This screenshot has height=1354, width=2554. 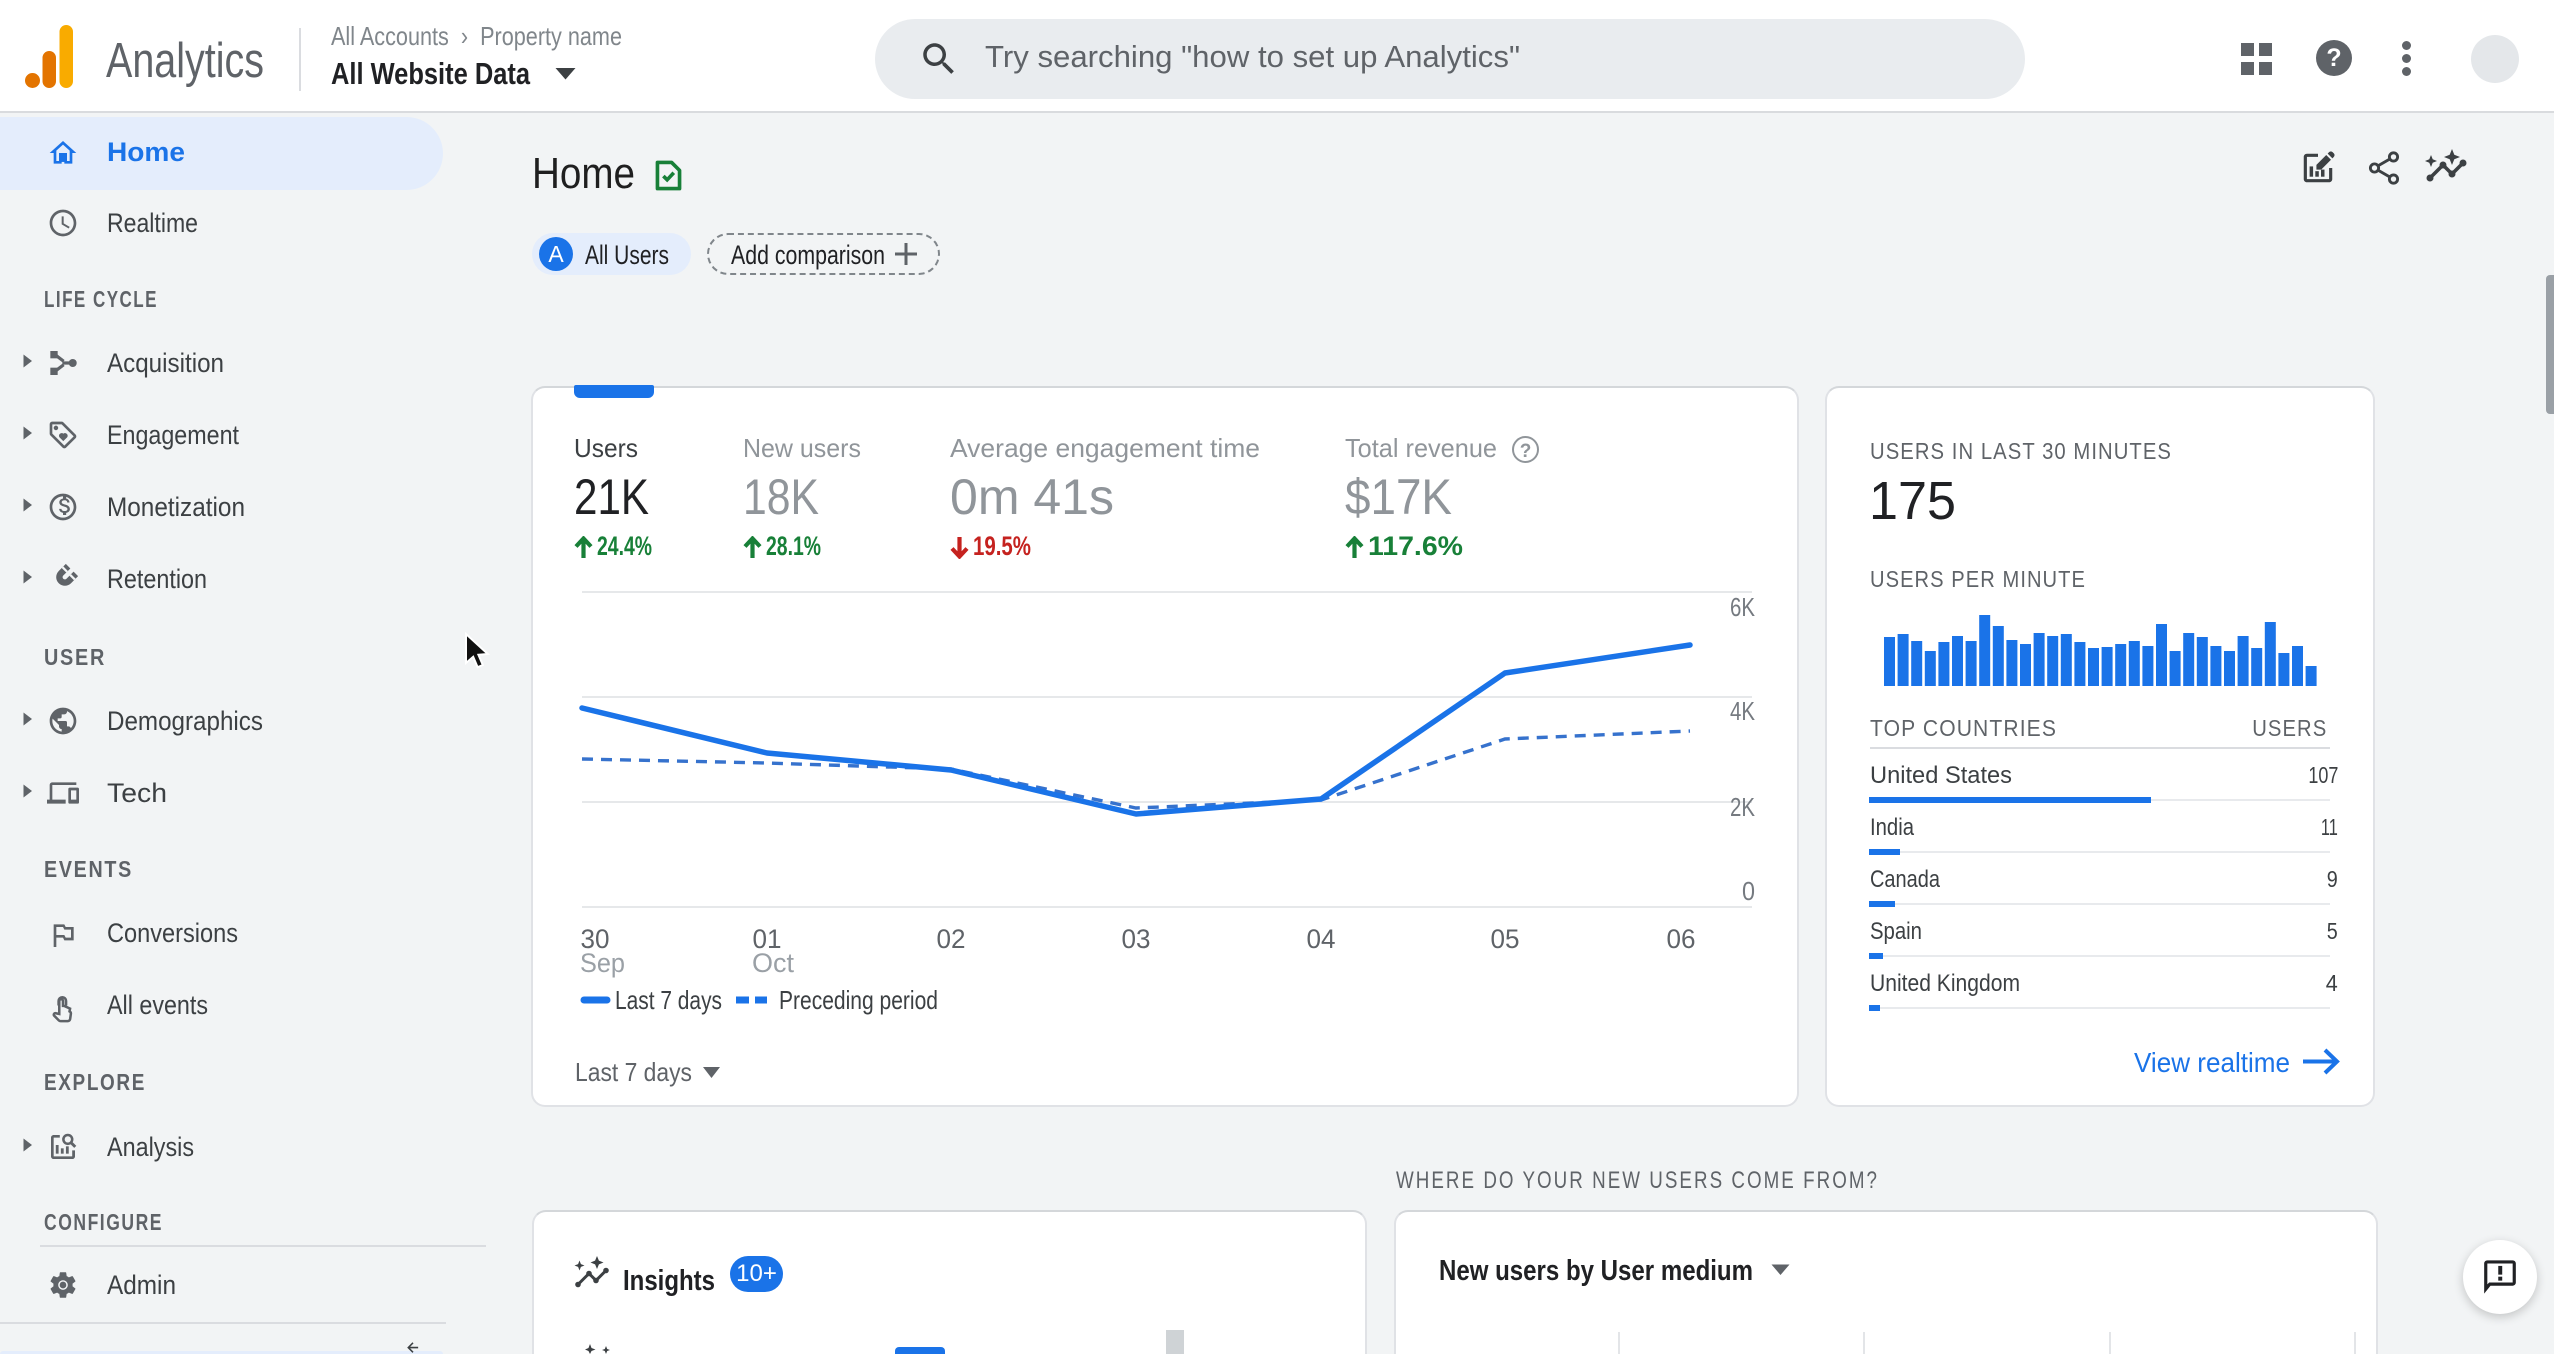 What do you see at coordinates (1743, 711) in the screenshot?
I see `svg-text: 4K` at bounding box center [1743, 711].